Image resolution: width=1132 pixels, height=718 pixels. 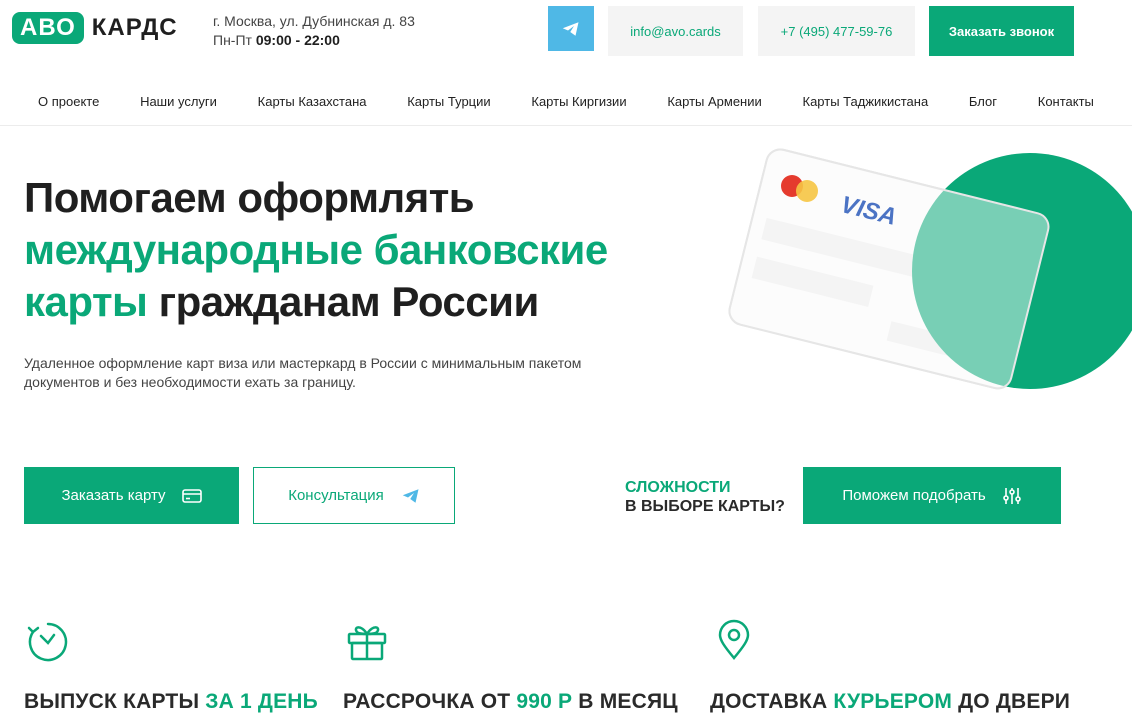 I want to click on hero-title-line2: международные банковские, so click(x=316, y=249).